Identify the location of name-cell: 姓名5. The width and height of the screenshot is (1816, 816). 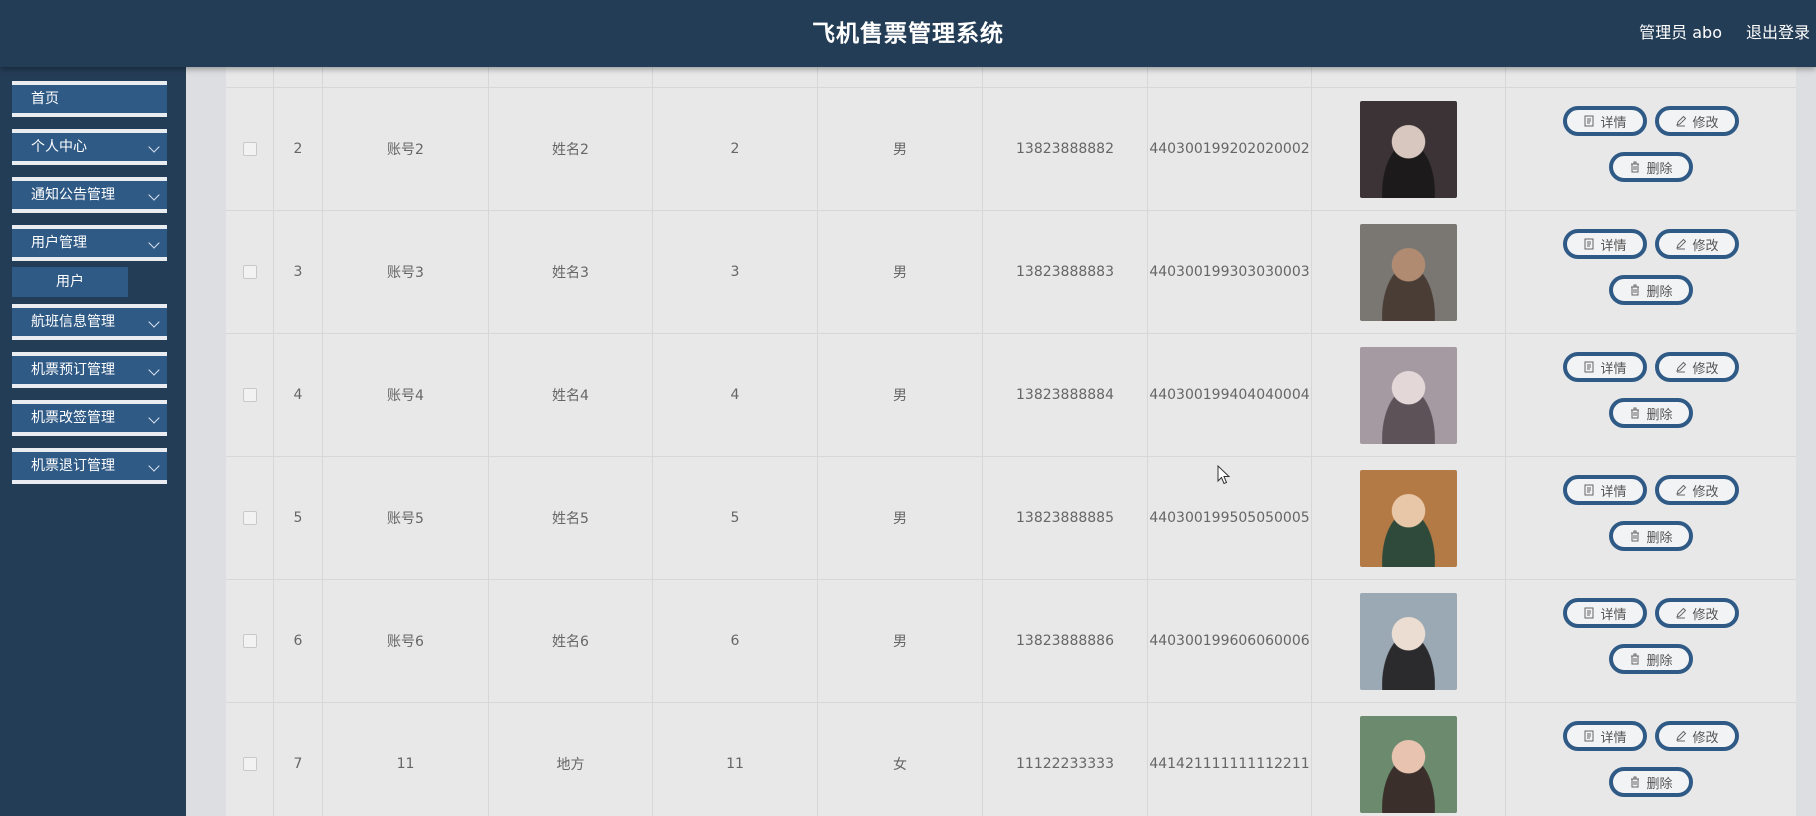
(571, 518).